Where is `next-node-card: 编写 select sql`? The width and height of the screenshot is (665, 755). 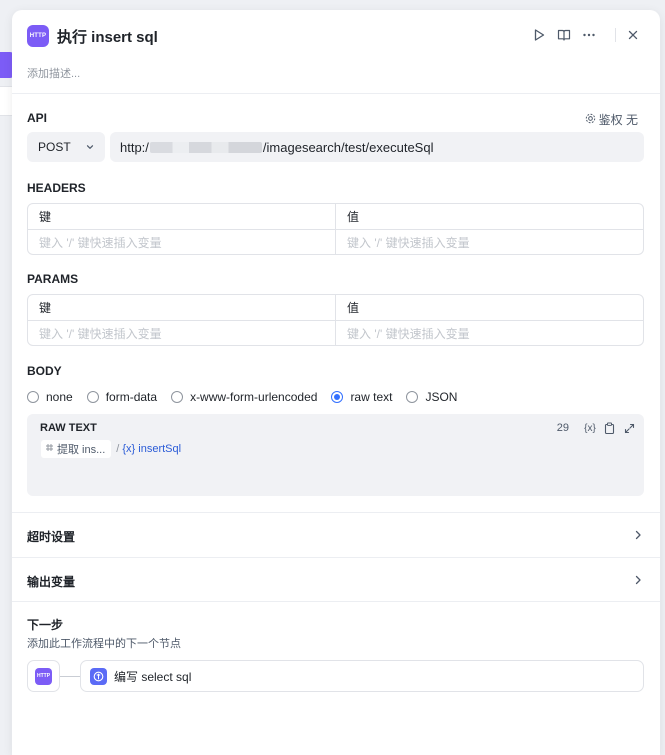 next-node-card: 编写 select sql is located at coordinates (362, 676).